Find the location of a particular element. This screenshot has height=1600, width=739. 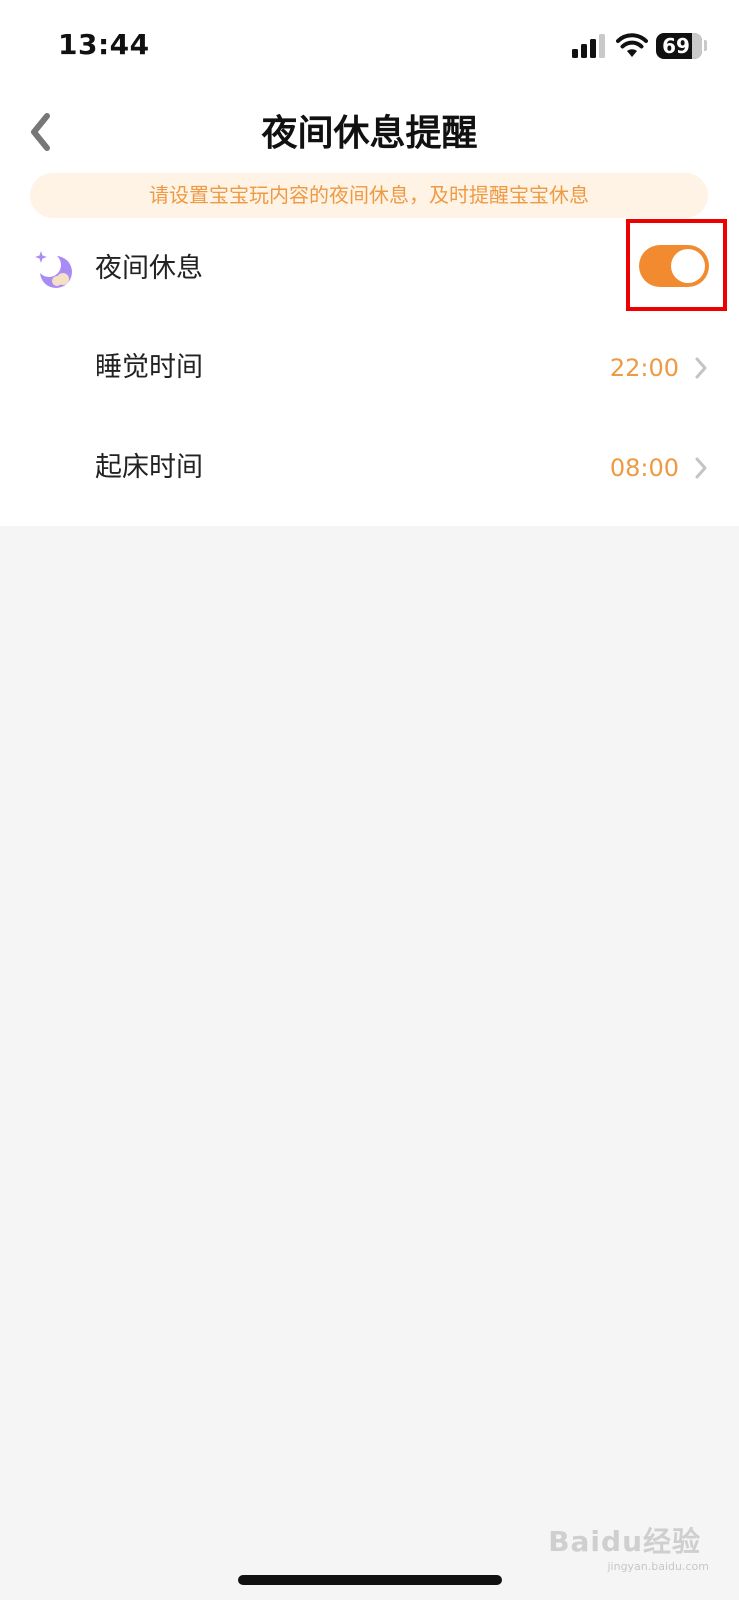

status-time: 13:44 is located at coordinates (104, 44).